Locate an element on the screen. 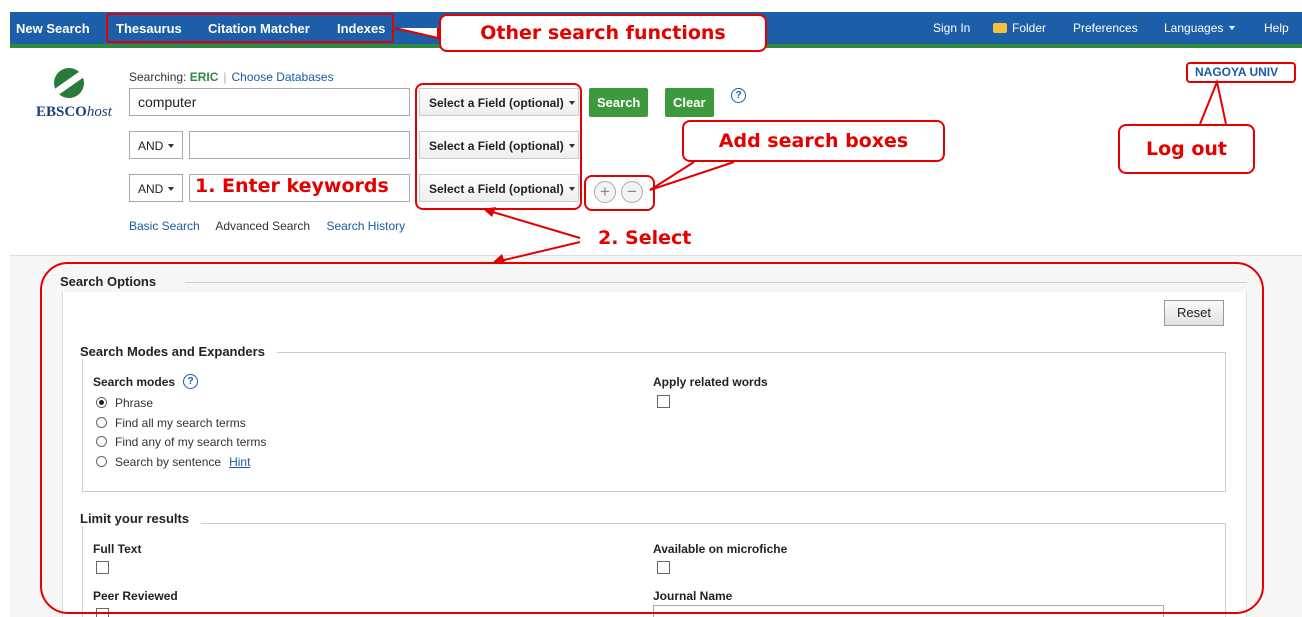 This screenshot has width=1302, height=617. annotation-box-fields is located at coordinates (498, 146).